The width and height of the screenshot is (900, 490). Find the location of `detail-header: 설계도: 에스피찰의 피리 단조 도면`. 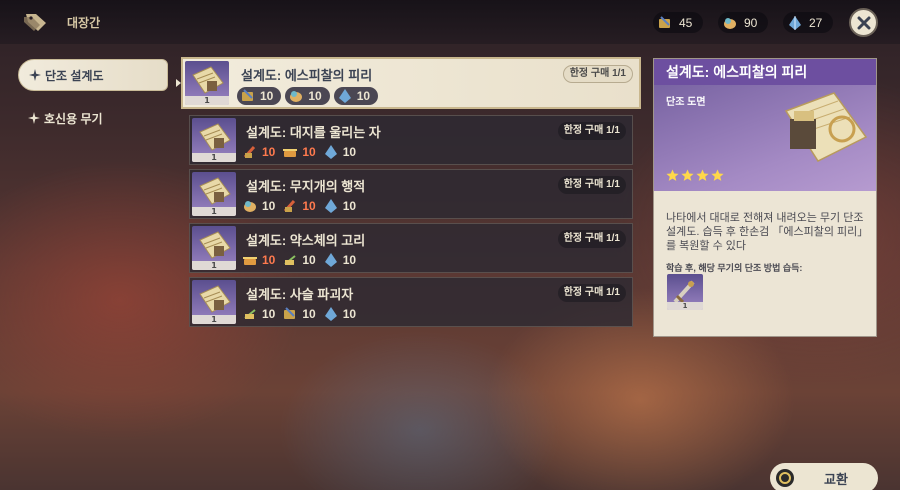

detail-header: 설계도: 에스피찰의 피리 단조 도면 is located at coordinates (765, 125).